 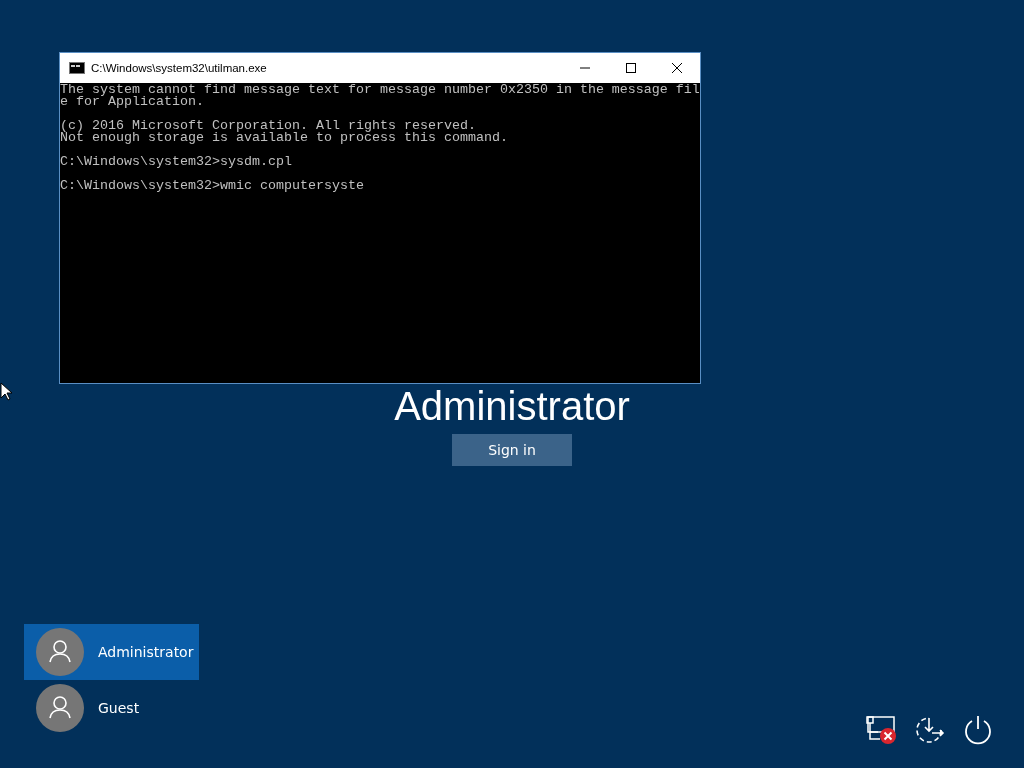 What do you see at coordinates (132, 102) in the screenshot?
I see `console-line: e for Application.` at bounding box center [132, 102].